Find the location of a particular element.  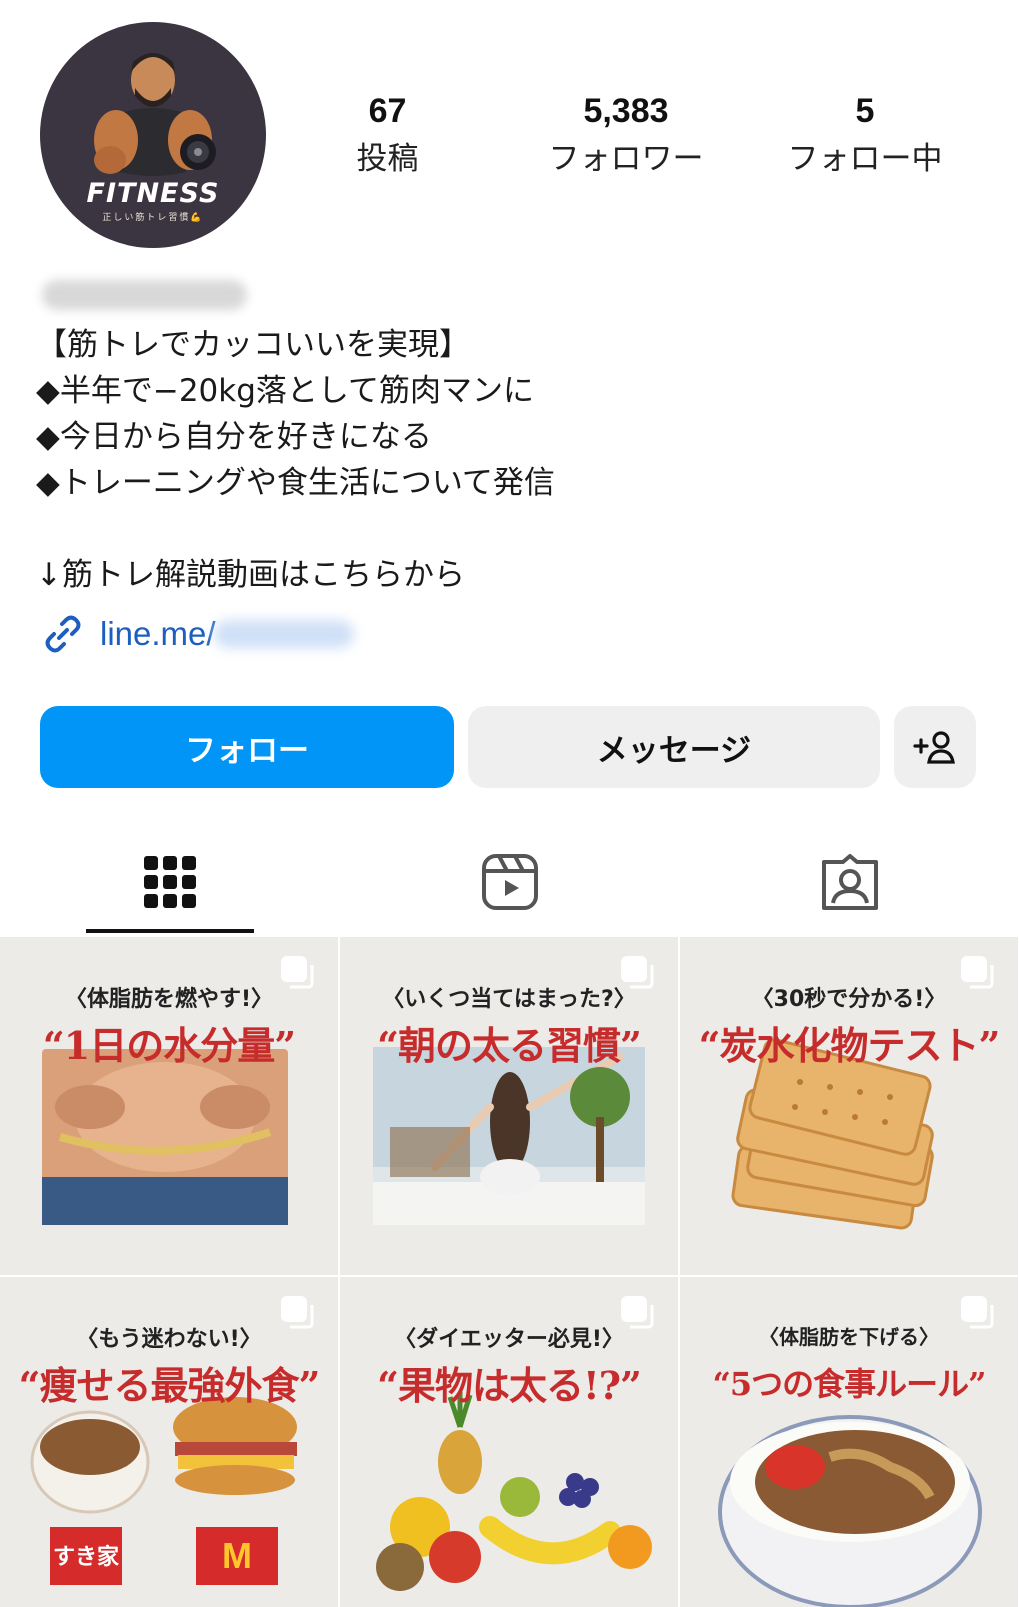

post-headline: “1日の水分量” is located at coordinates (169, 1045).